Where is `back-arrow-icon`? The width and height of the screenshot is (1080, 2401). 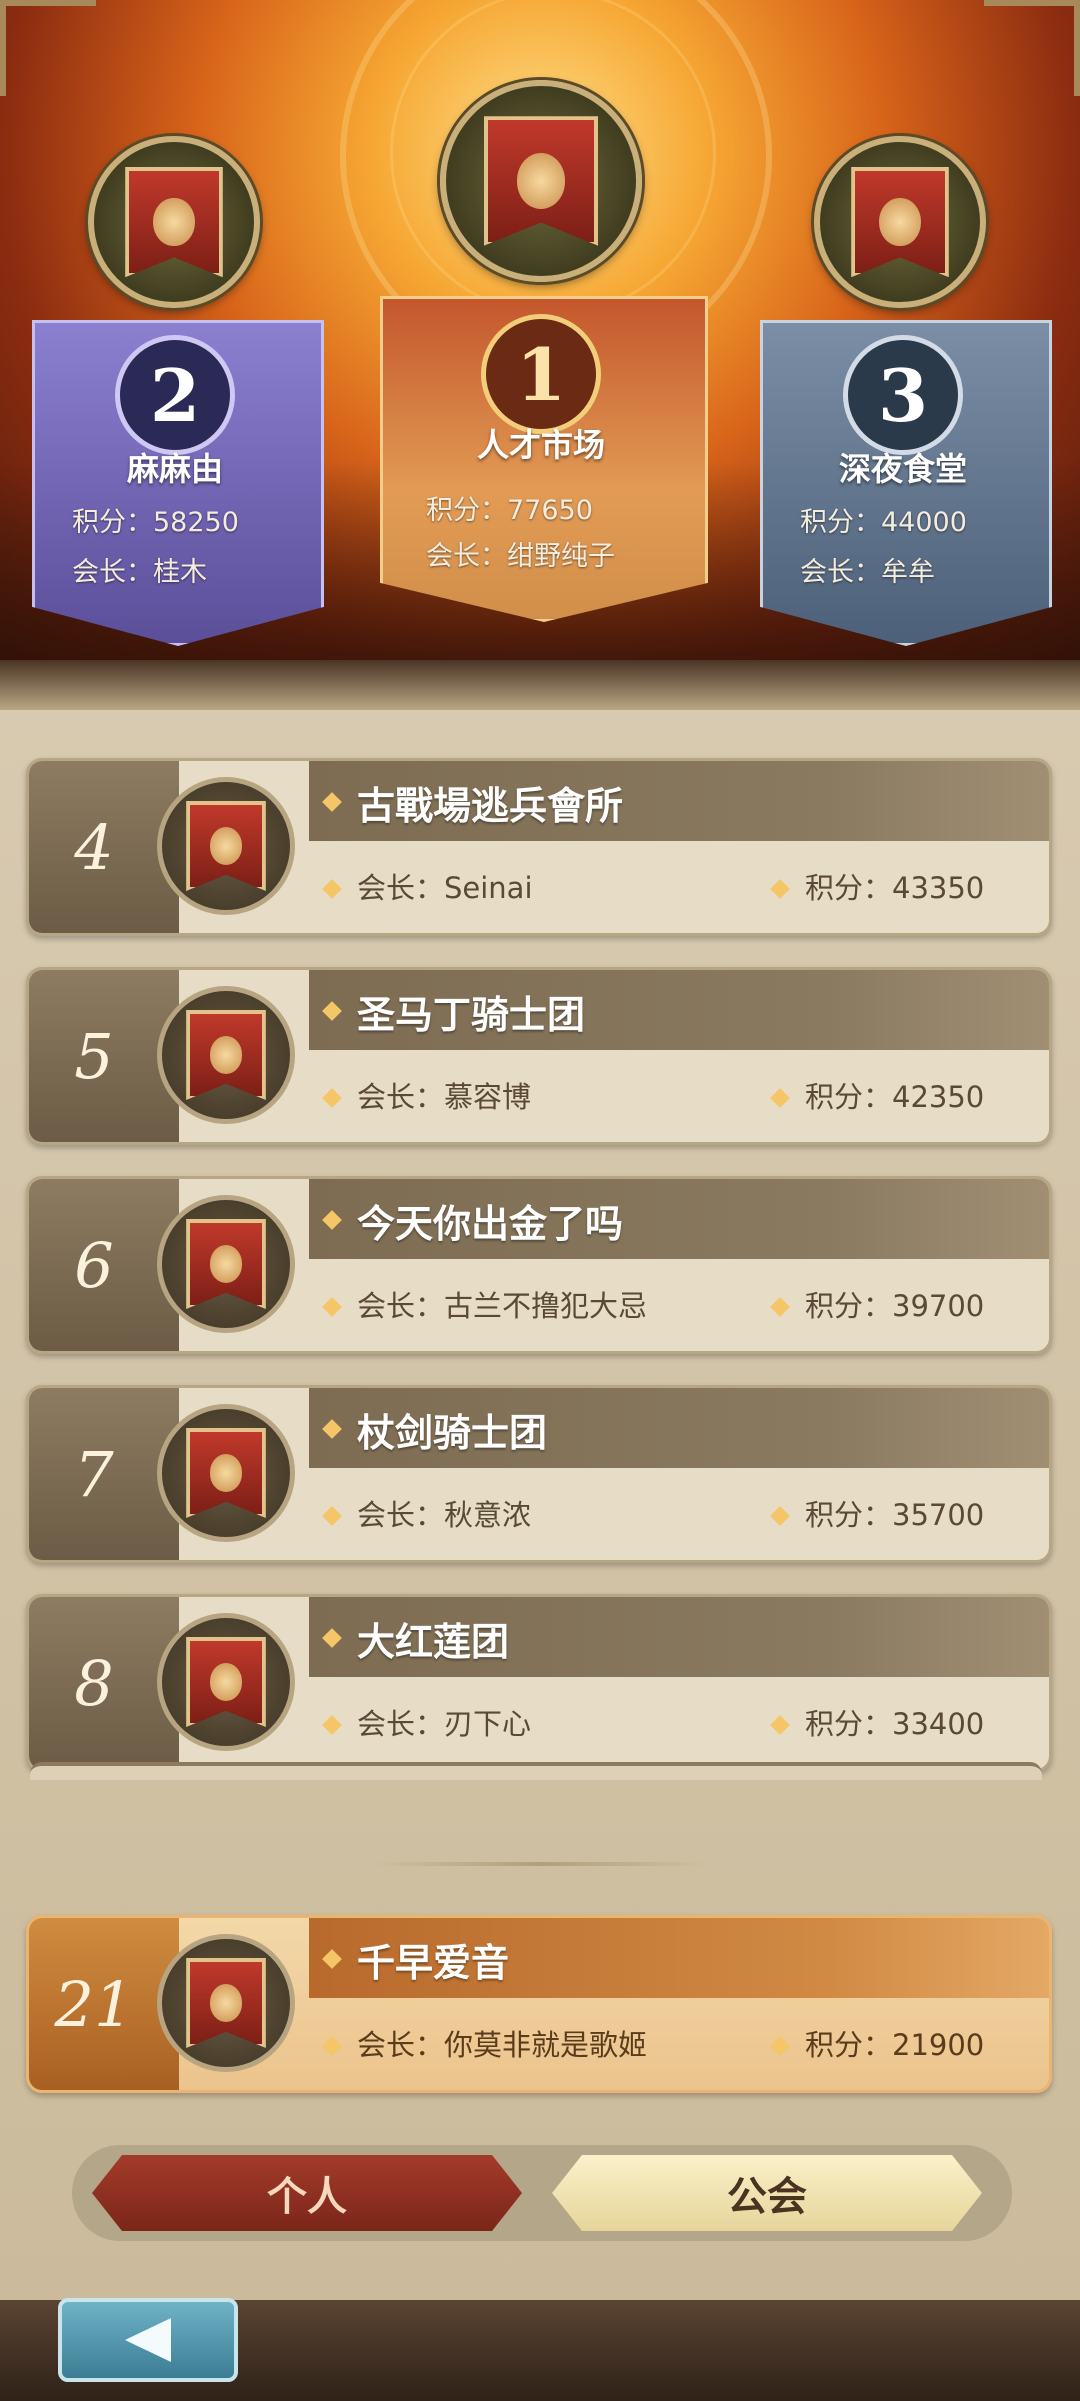
back-arrow-icon is located at coordinates (148, 2340).